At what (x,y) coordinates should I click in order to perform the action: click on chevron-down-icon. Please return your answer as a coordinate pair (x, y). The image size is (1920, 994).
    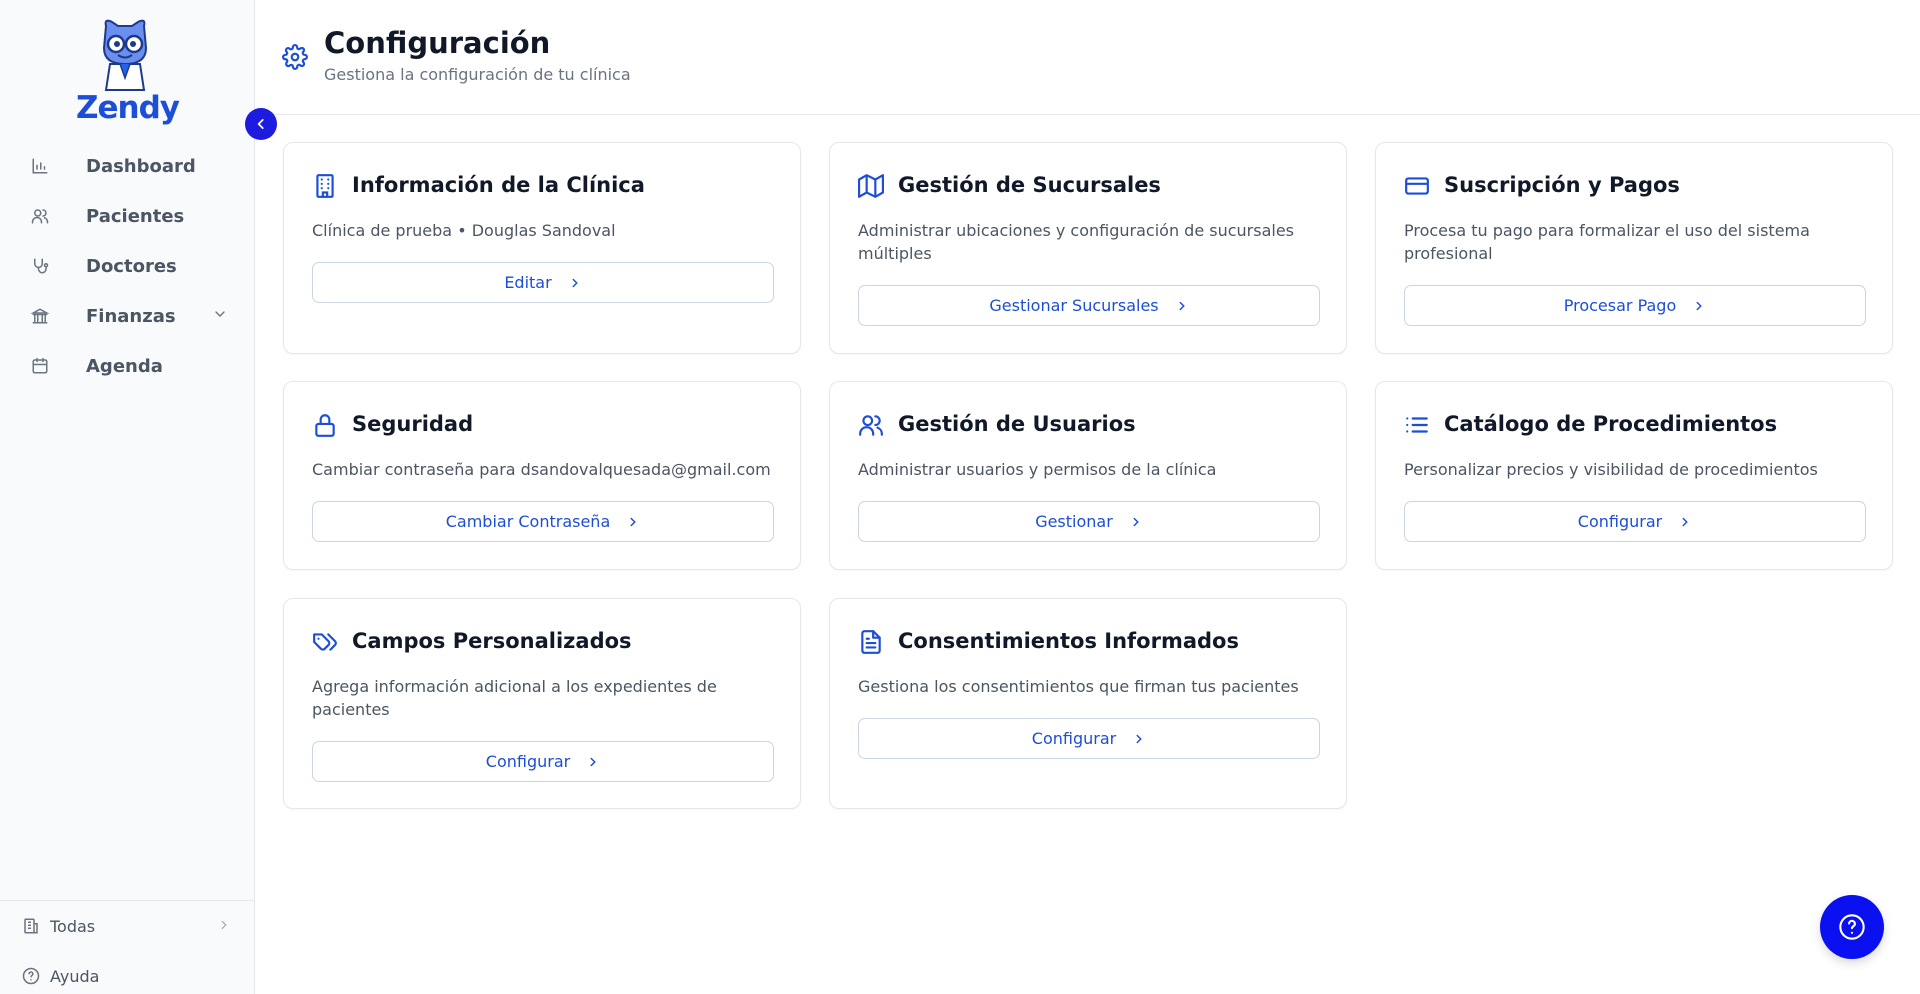
    Looking at the image, I should click on (220, 316).